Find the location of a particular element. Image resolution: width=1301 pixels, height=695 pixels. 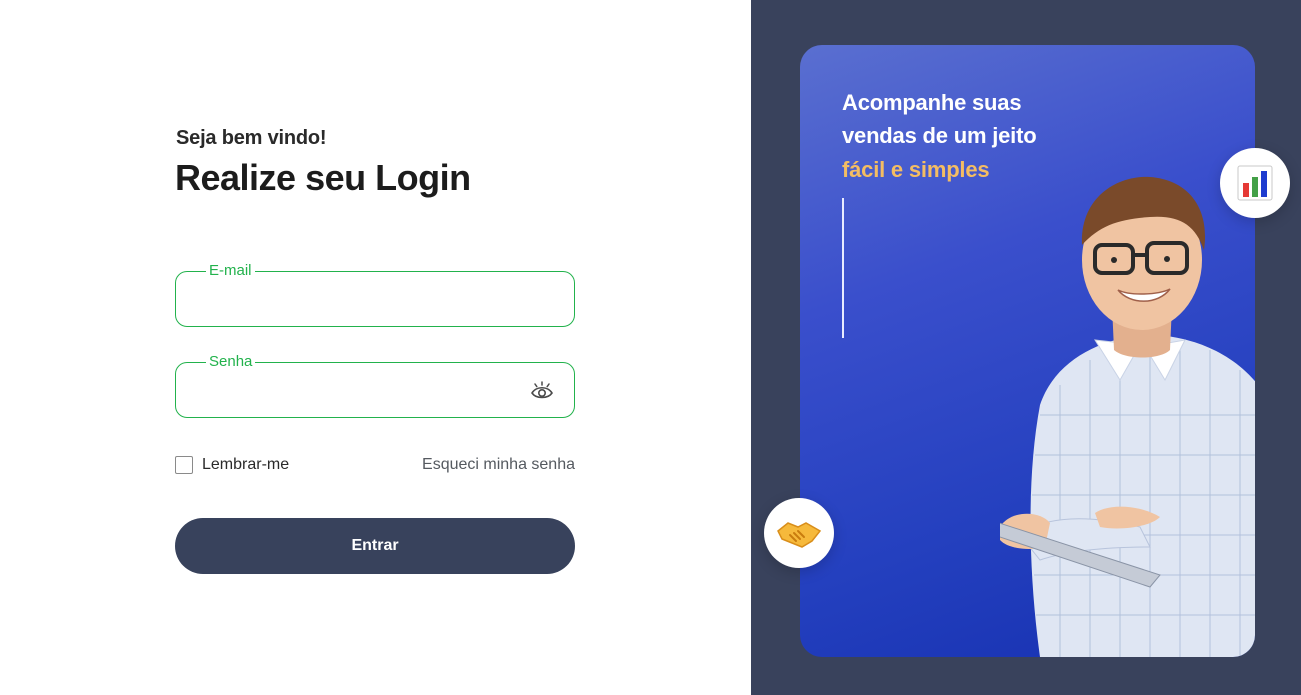

promo-headline-line1: Acompanhe suas is located at coordinates (932, 102).